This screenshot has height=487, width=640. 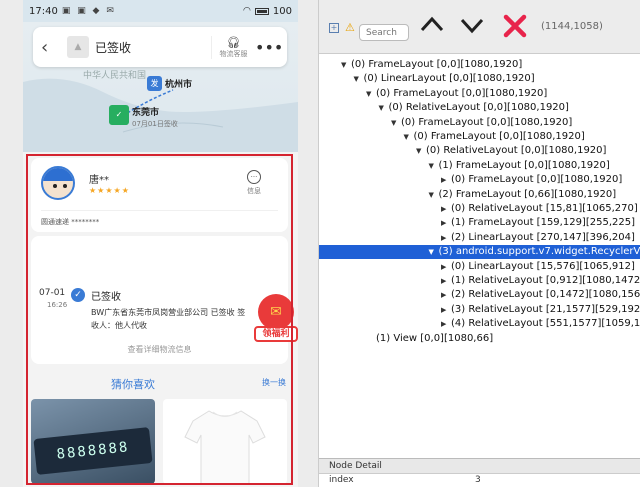 I want to click on tree-node: ▶ (4) RelativeLayout [551,1577][1059,1, so click(x=479, y=324).